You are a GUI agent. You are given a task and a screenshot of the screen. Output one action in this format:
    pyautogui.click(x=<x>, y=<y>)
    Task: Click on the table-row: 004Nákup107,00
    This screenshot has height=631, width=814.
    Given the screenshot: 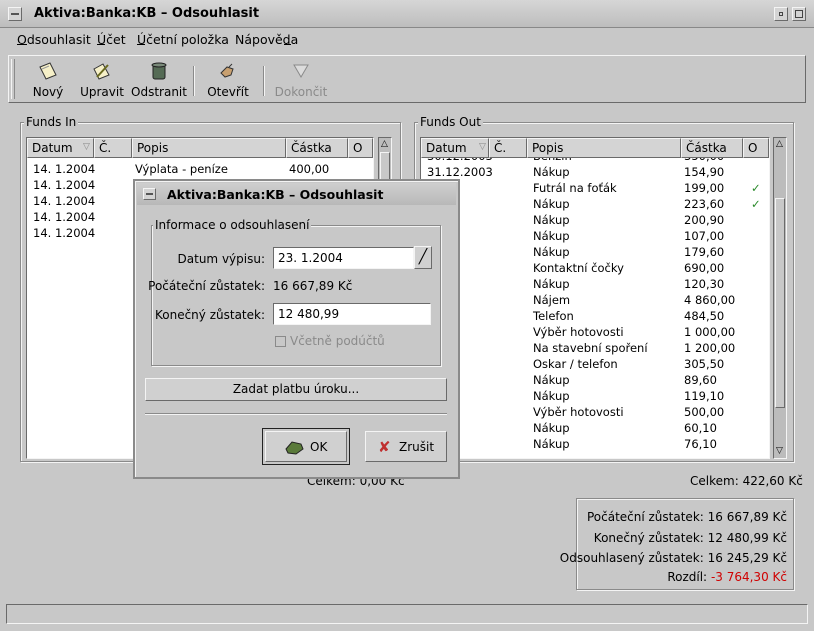 What is the action you would take?
    pyautogui.click(x=595, y=236)
    